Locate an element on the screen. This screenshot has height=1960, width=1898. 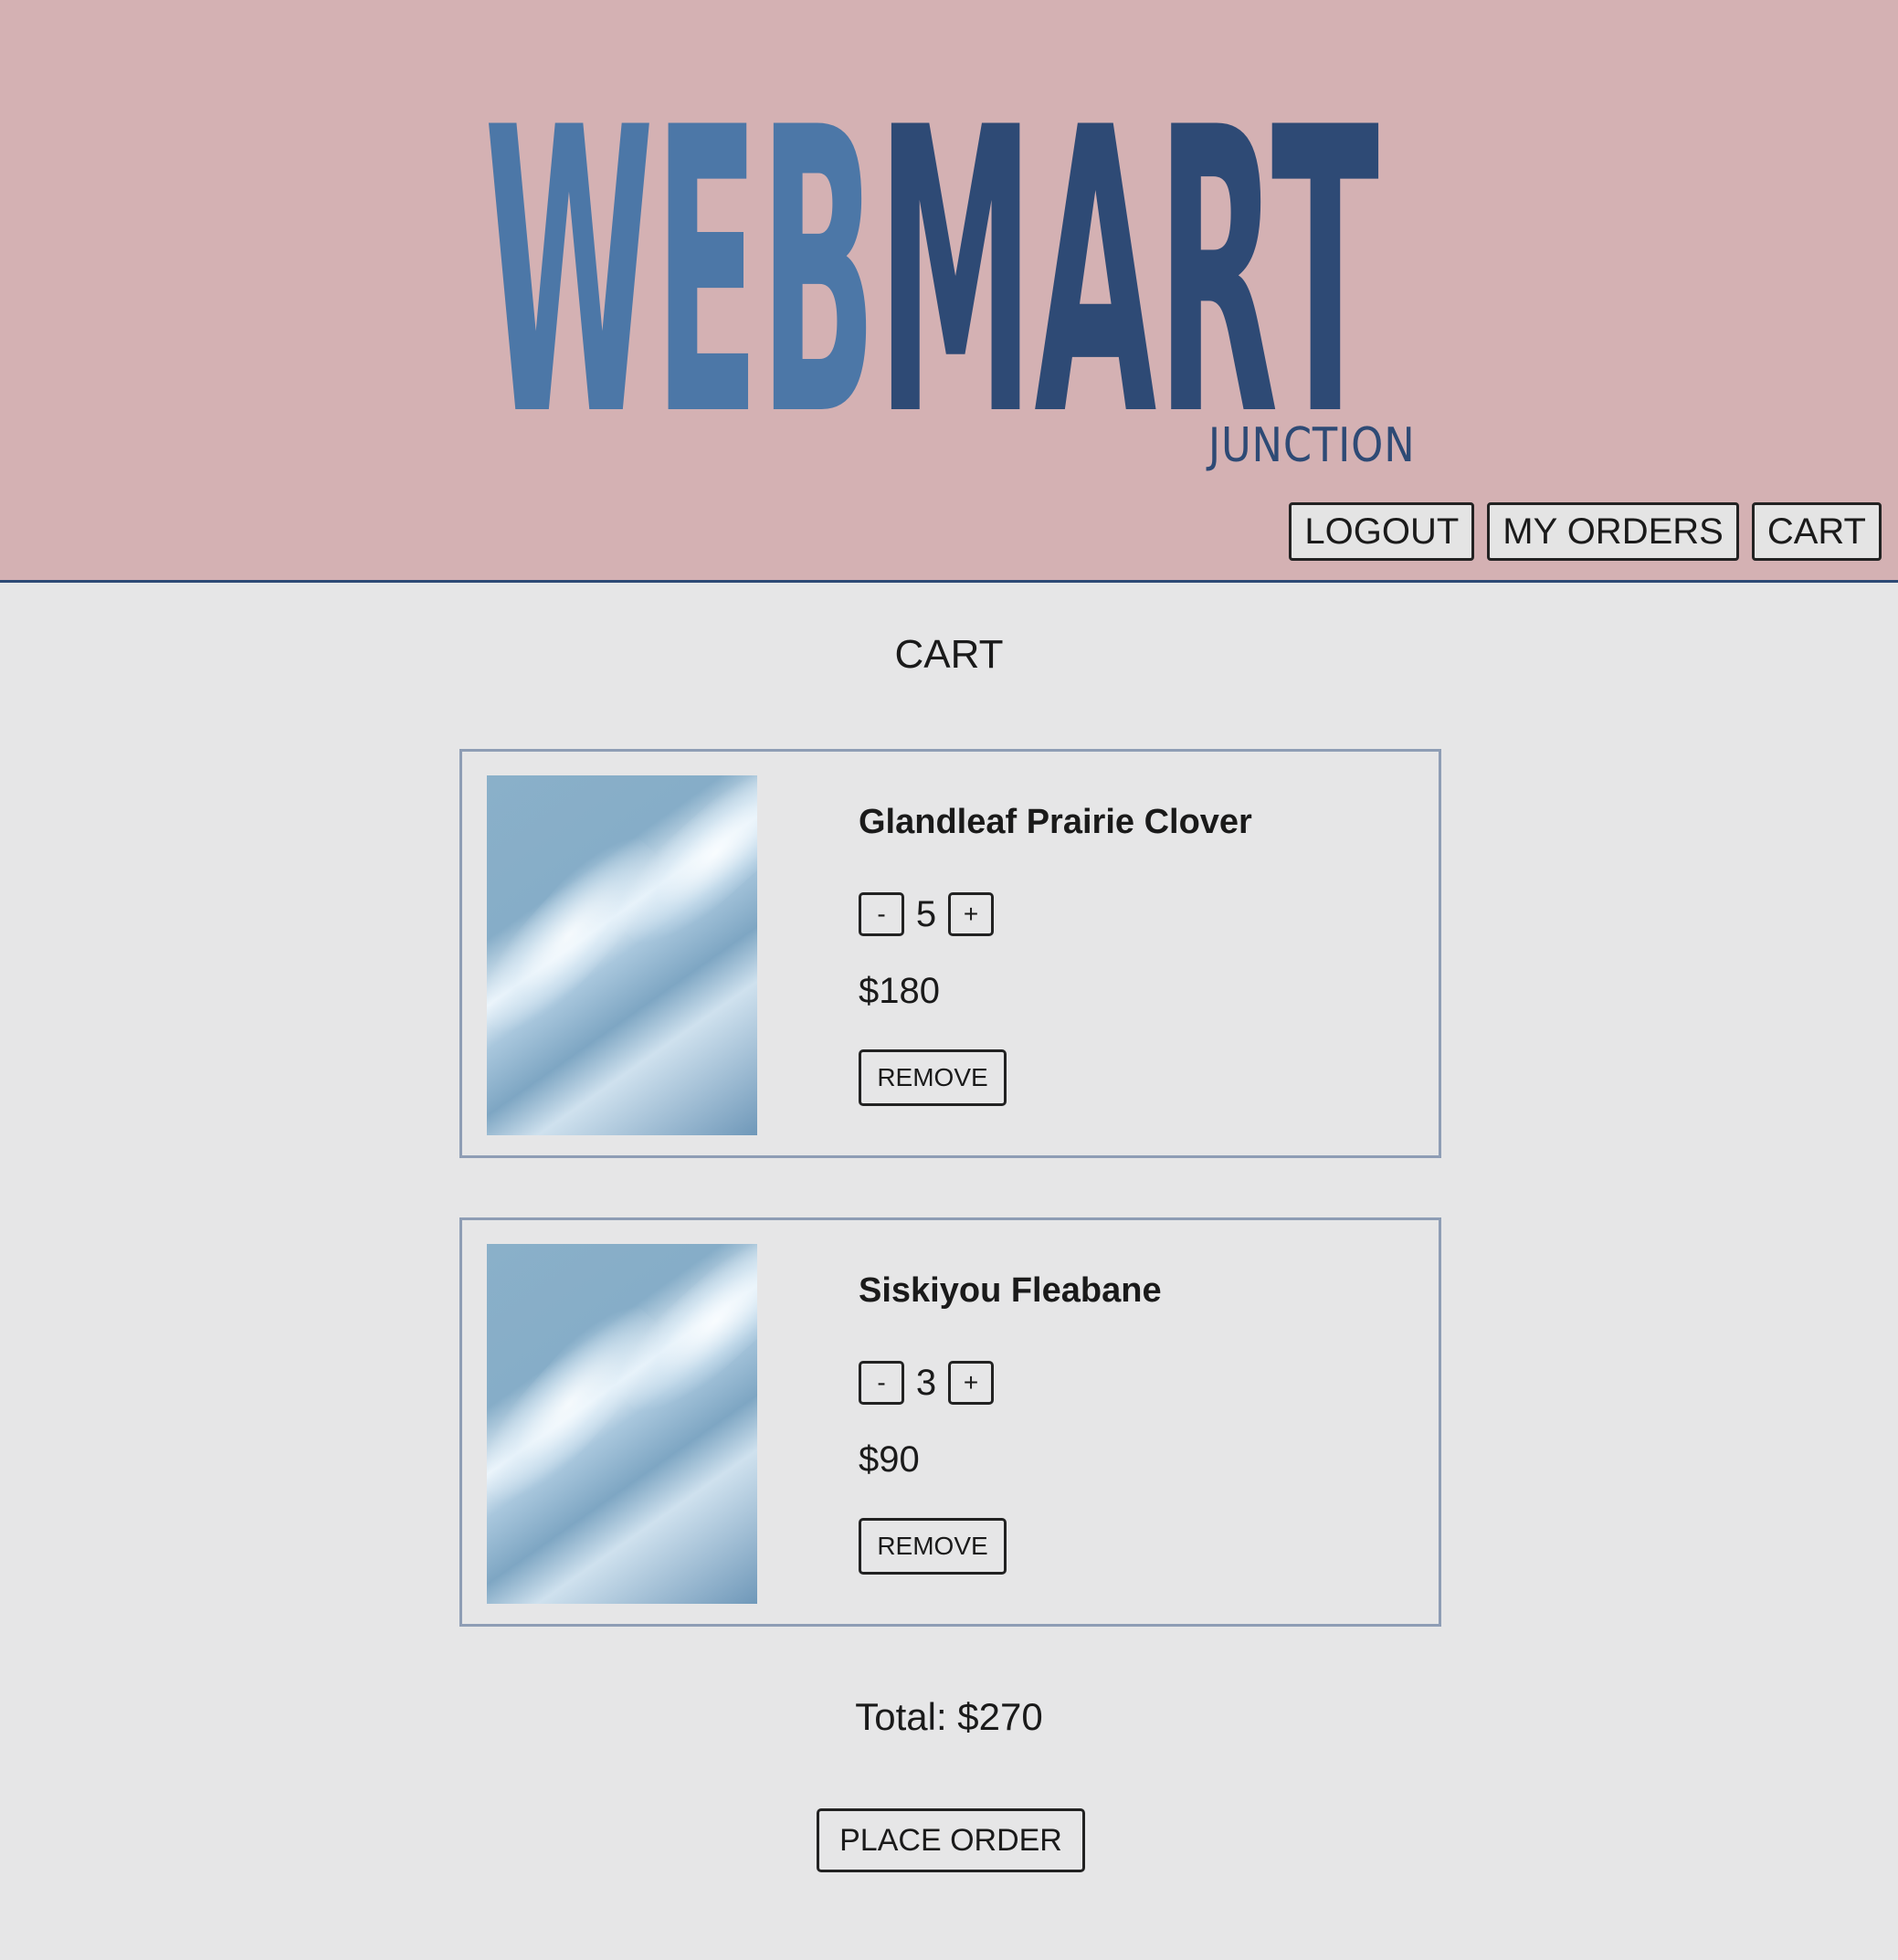
top-nav: LOGOUT MY ORDERS CART is located at coordinates (1585, 531).